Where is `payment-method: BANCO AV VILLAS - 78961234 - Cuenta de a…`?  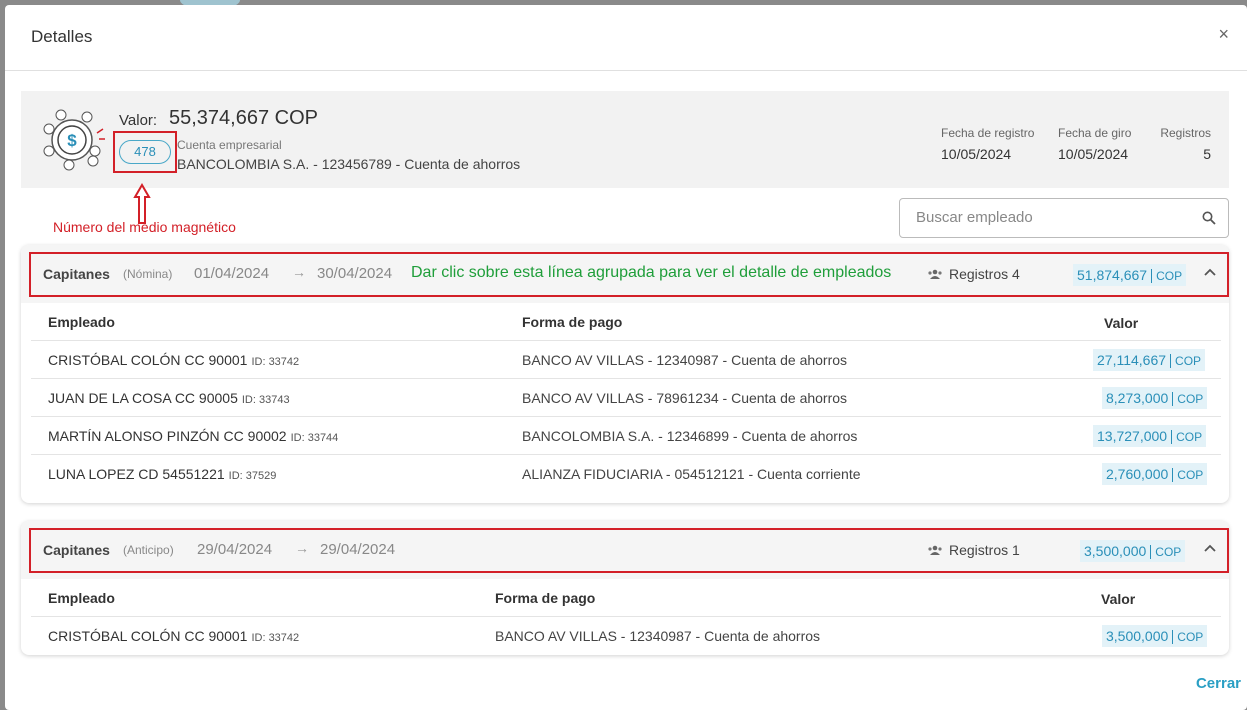 payment-method: BANCO AV VILLAS - 78961234 - Cuenta de a… is located at coordinates (685, 398).